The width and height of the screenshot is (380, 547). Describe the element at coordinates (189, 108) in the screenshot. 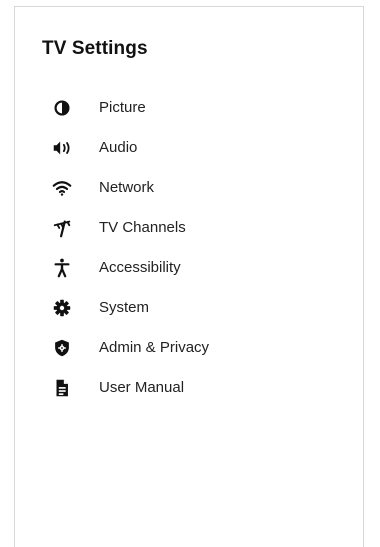

I see `menu-item-picture: Picture` at that location.